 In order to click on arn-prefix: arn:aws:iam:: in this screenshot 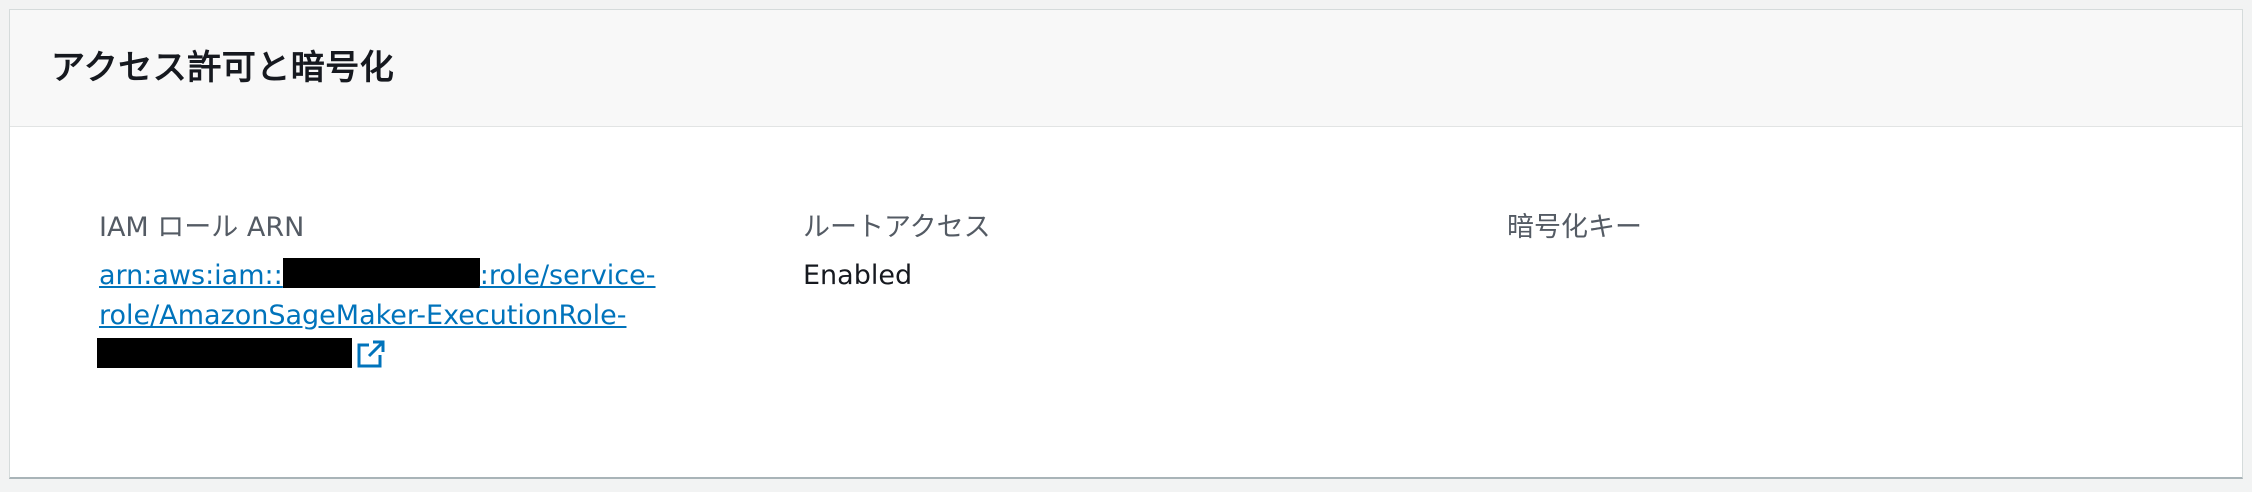, I will do `click(191, 275)`.